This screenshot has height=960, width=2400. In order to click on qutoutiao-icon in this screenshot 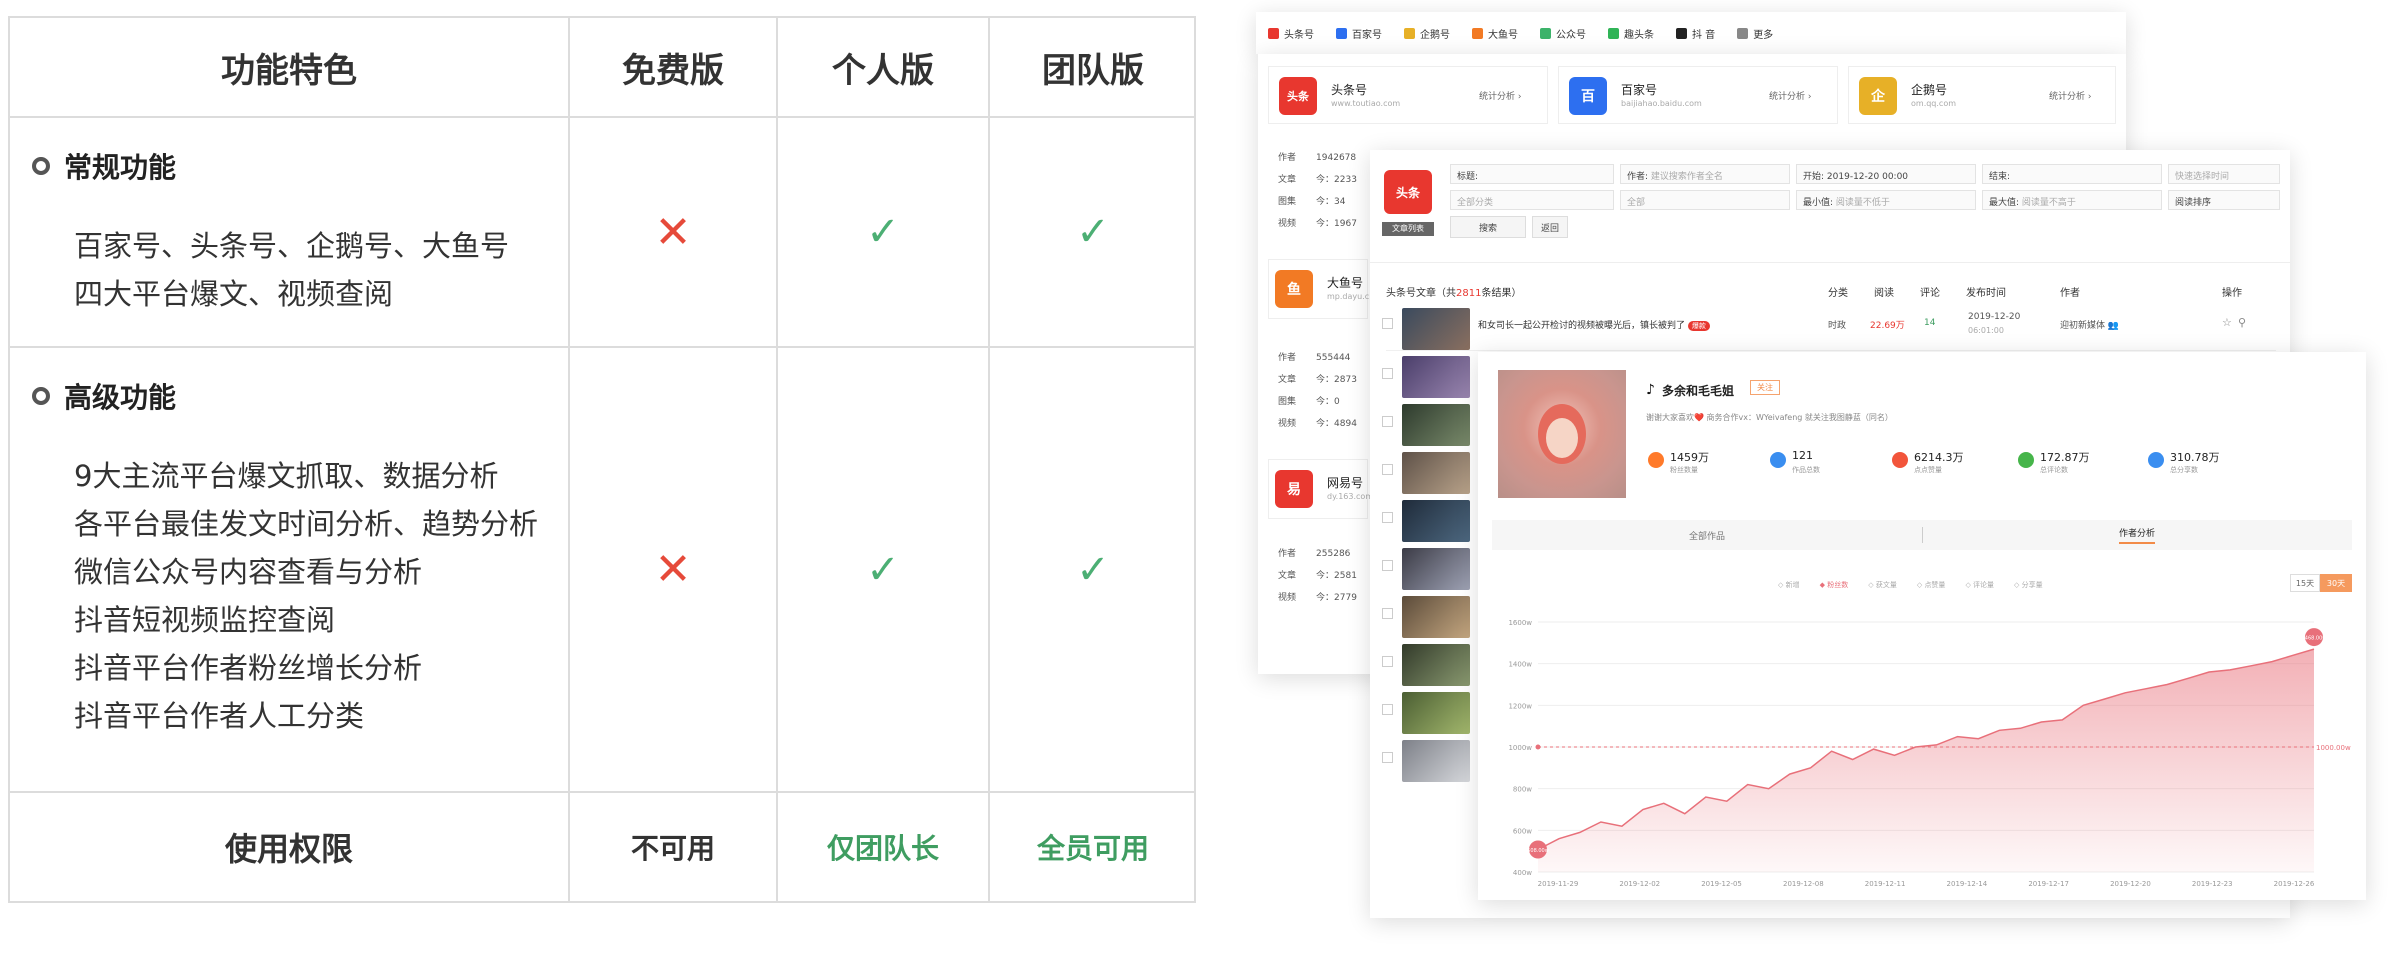, I will do `click(1613, 33)`.